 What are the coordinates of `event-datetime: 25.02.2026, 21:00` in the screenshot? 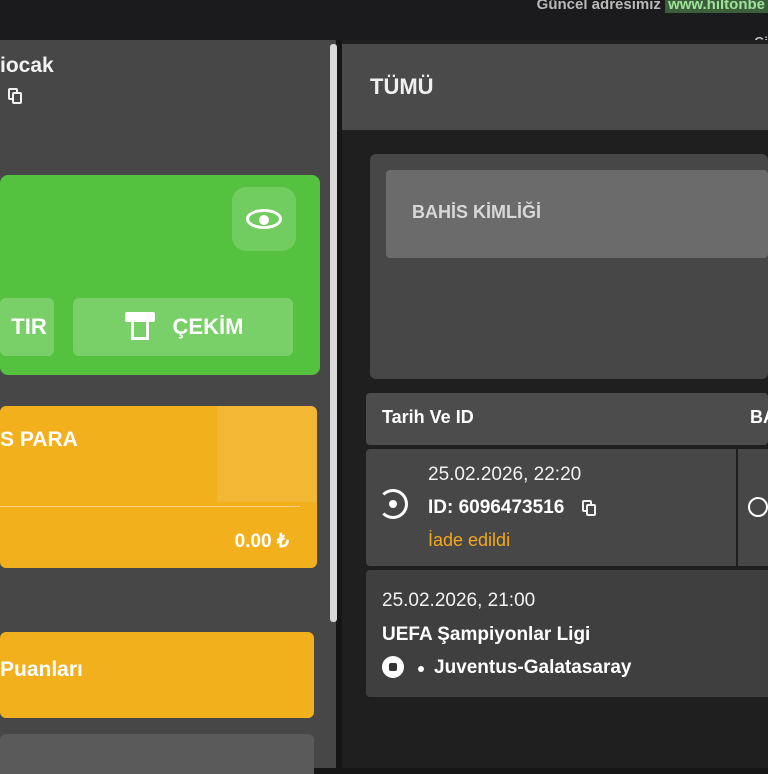 It's located at (459, 600).